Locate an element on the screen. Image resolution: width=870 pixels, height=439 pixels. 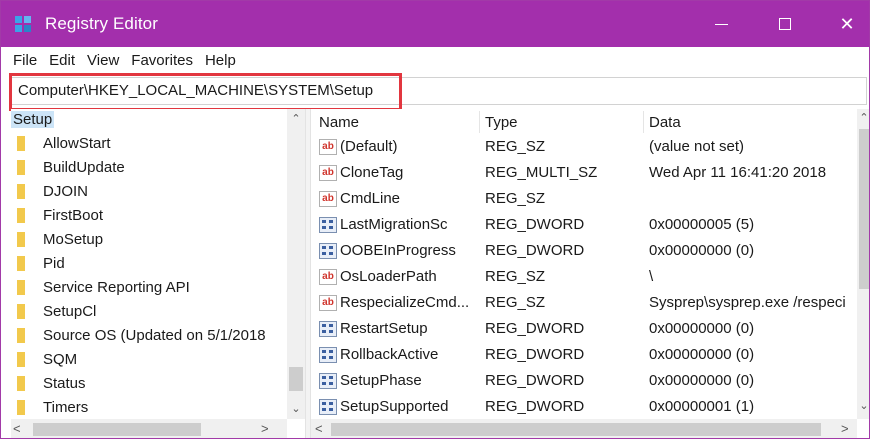
maximize-button is located at coordinates (785, 24).